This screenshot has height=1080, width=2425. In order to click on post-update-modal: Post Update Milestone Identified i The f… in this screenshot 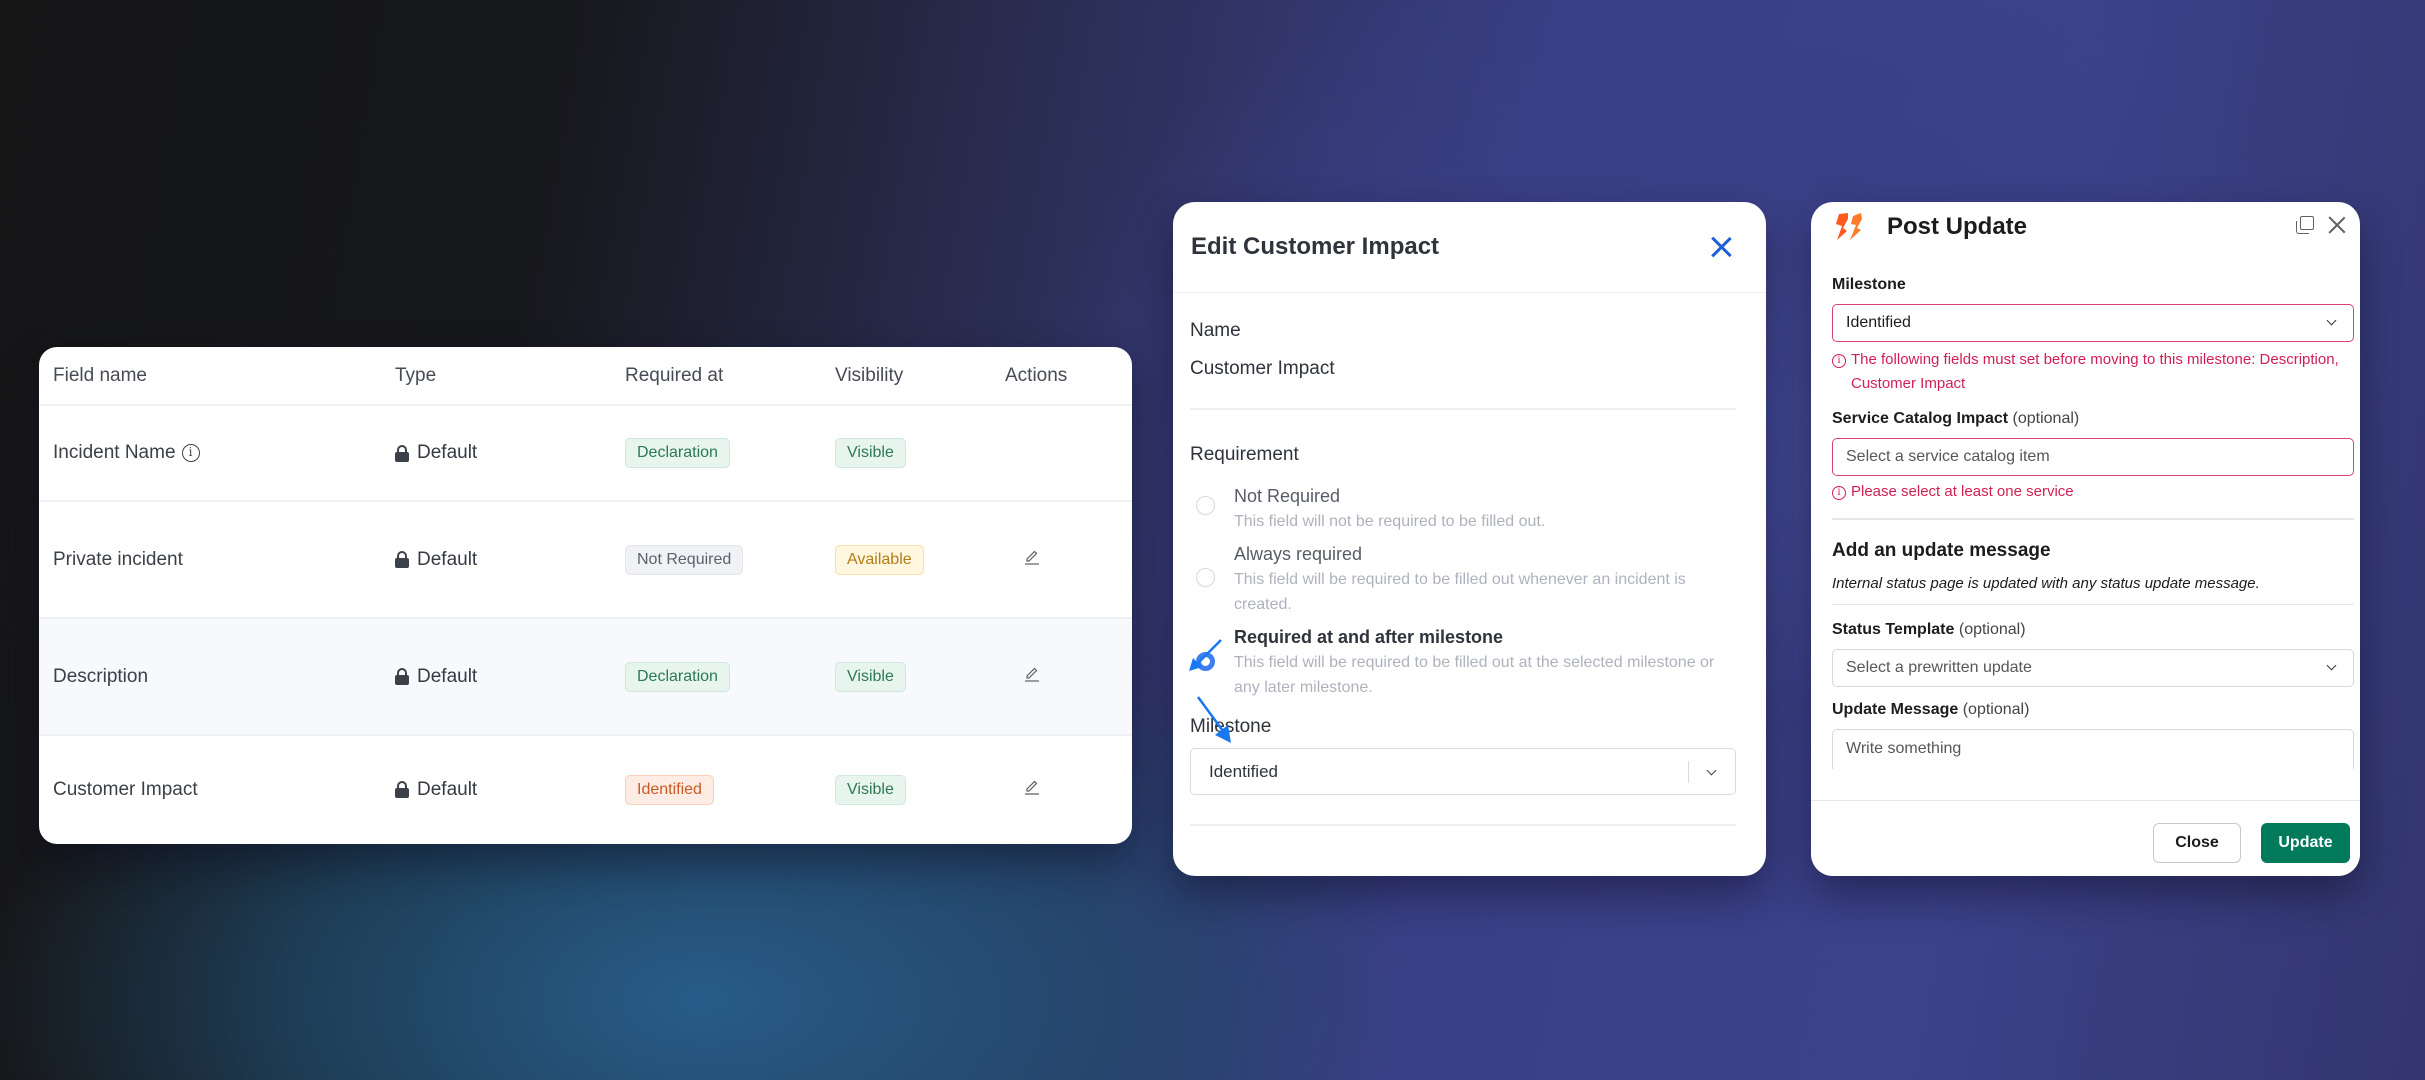, I will do `click(2085, 539)`.